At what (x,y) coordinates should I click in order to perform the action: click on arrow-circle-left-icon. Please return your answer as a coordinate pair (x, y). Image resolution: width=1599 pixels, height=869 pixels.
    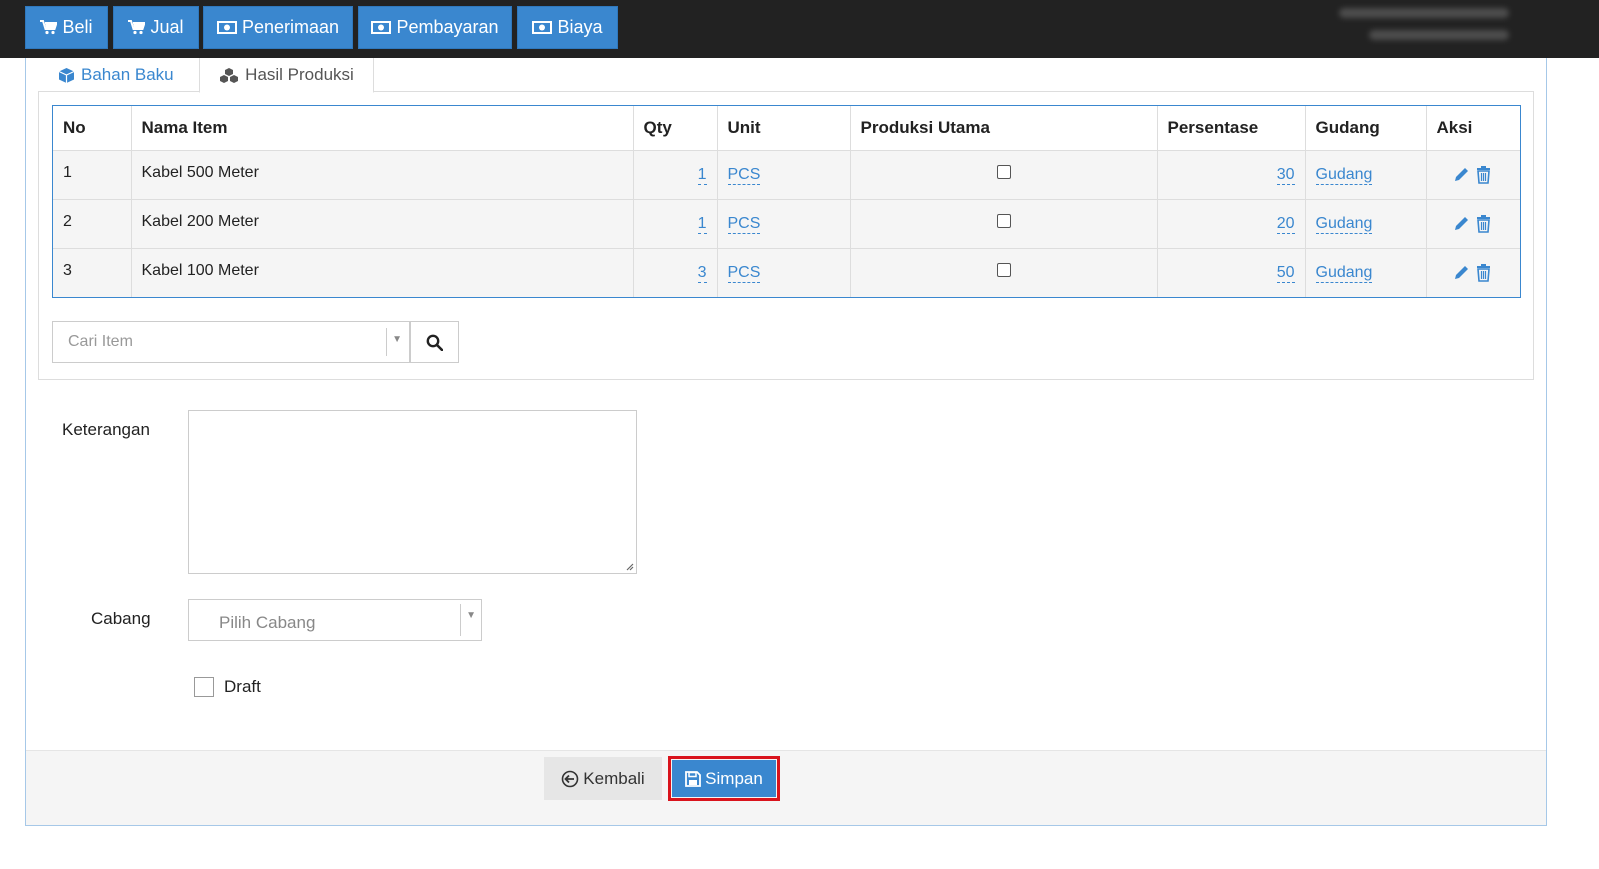
    Looking at the image, I should click on (570, 778).